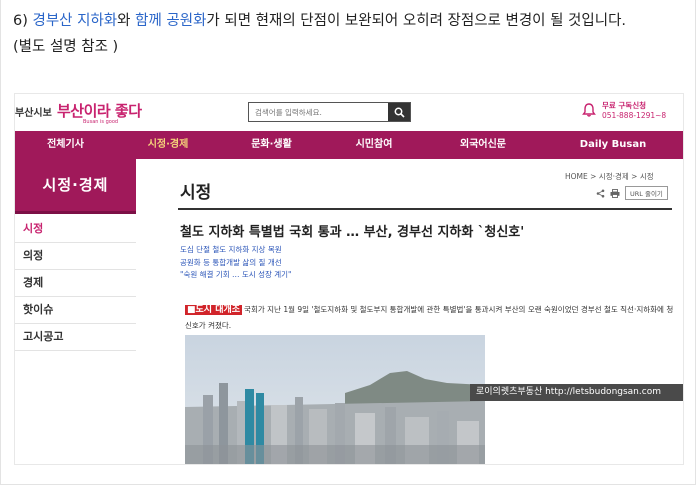  I want to click on search-icon, so click(399, 112).